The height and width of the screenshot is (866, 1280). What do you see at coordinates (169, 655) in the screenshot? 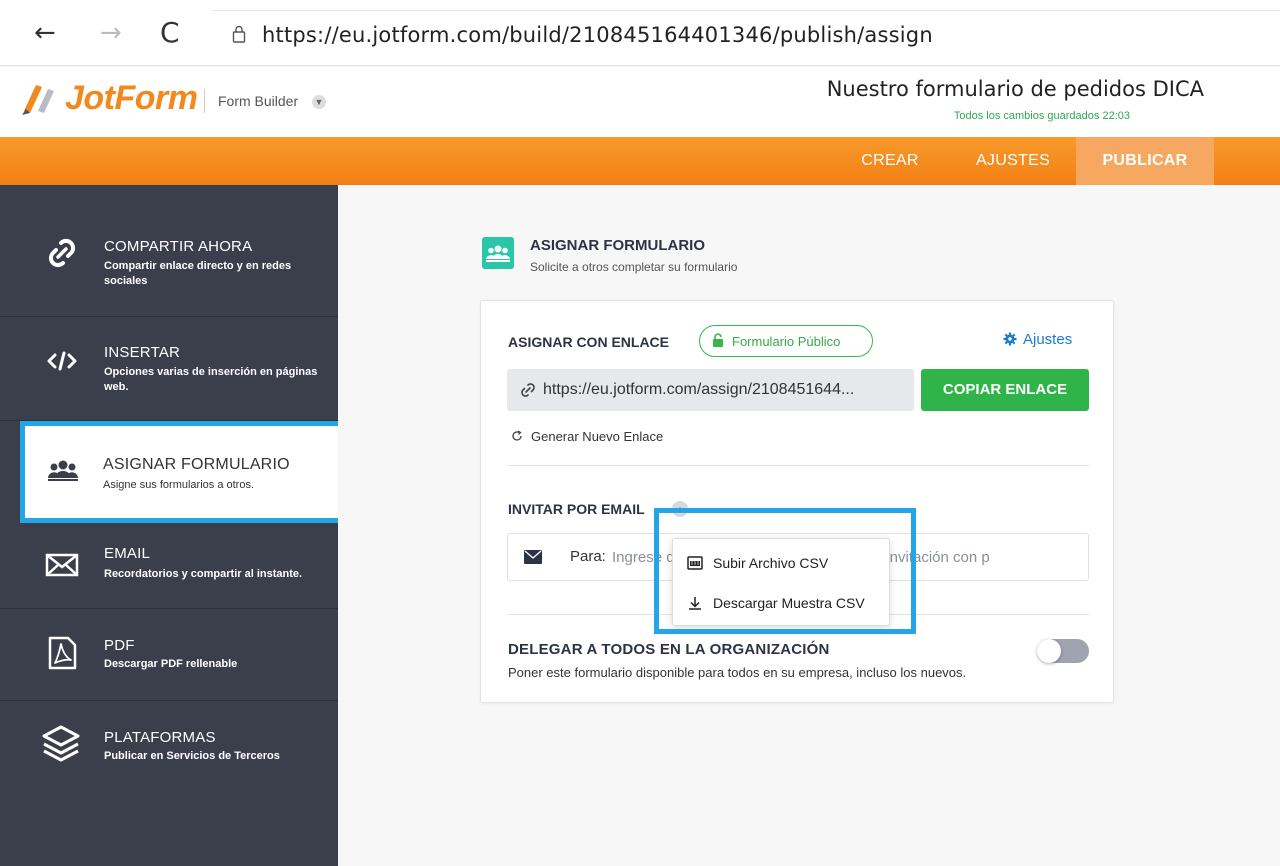
I see `sidebar-item-pdf: PDF Descargar PDF rellenable` at bounding box center [169, 655].